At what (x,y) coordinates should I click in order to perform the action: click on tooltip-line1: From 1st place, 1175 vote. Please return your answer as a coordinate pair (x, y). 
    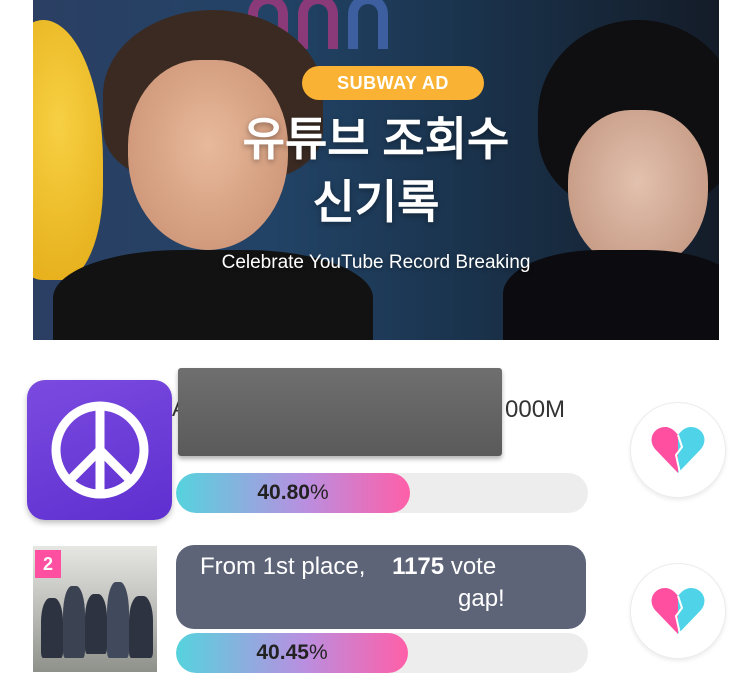
    Looking at the image, I should click on (348, 566).